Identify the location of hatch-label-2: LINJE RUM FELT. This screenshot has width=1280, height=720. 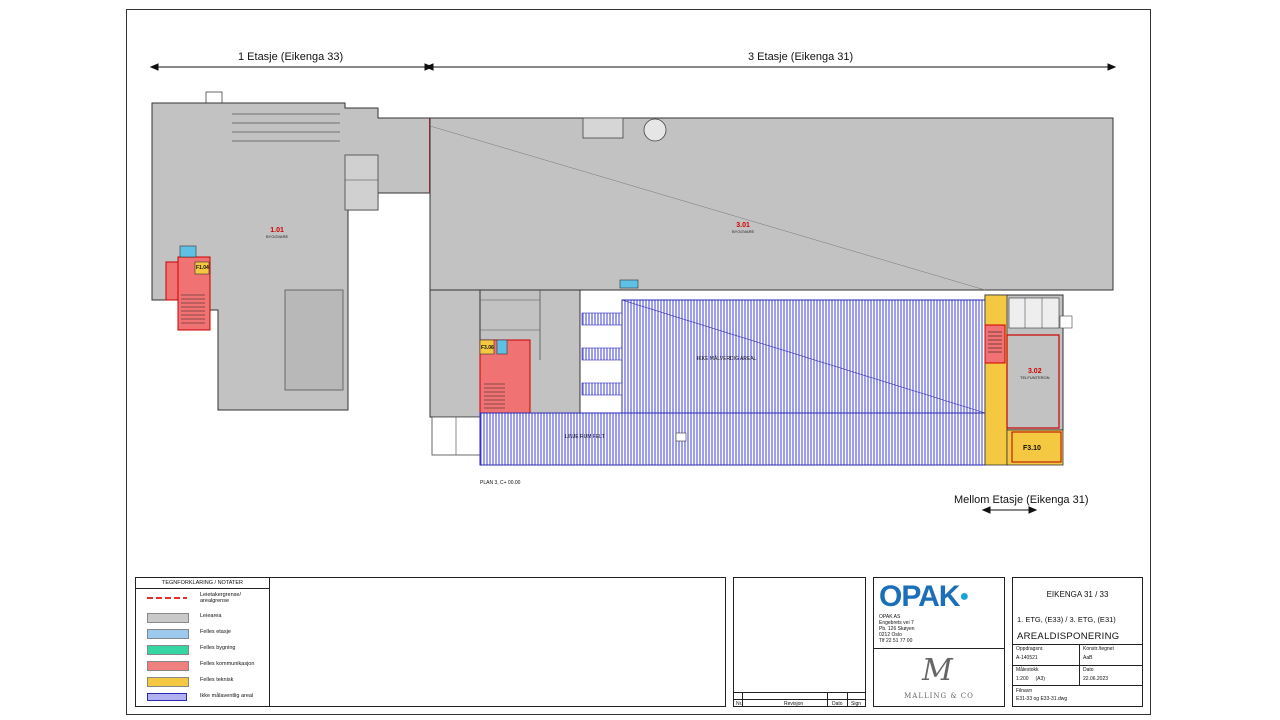
(585, 437).